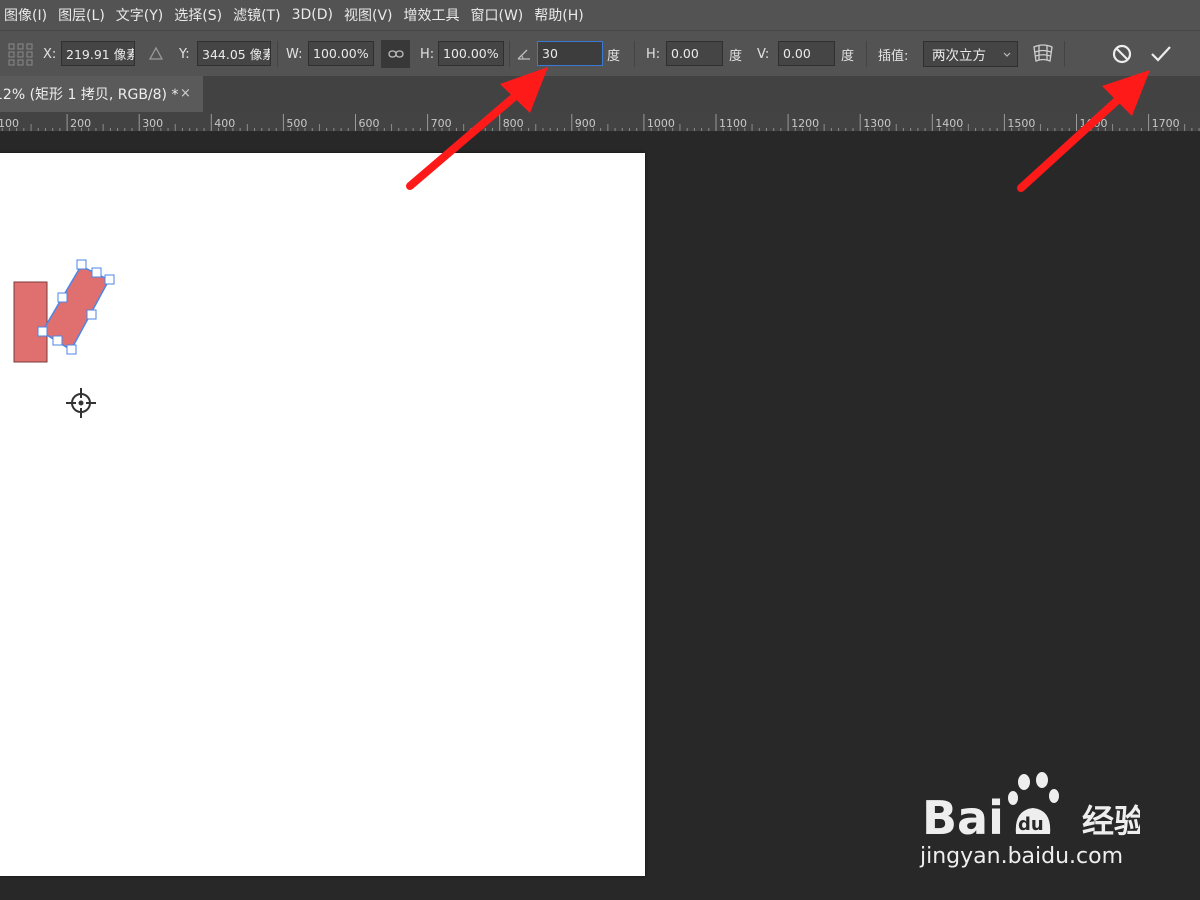 This screenshot has width=1200, height=900. Describe the element at coordinates (1034, 808) in the screenshot. I see `baidu-logo: Bai 经验 du` at that location.